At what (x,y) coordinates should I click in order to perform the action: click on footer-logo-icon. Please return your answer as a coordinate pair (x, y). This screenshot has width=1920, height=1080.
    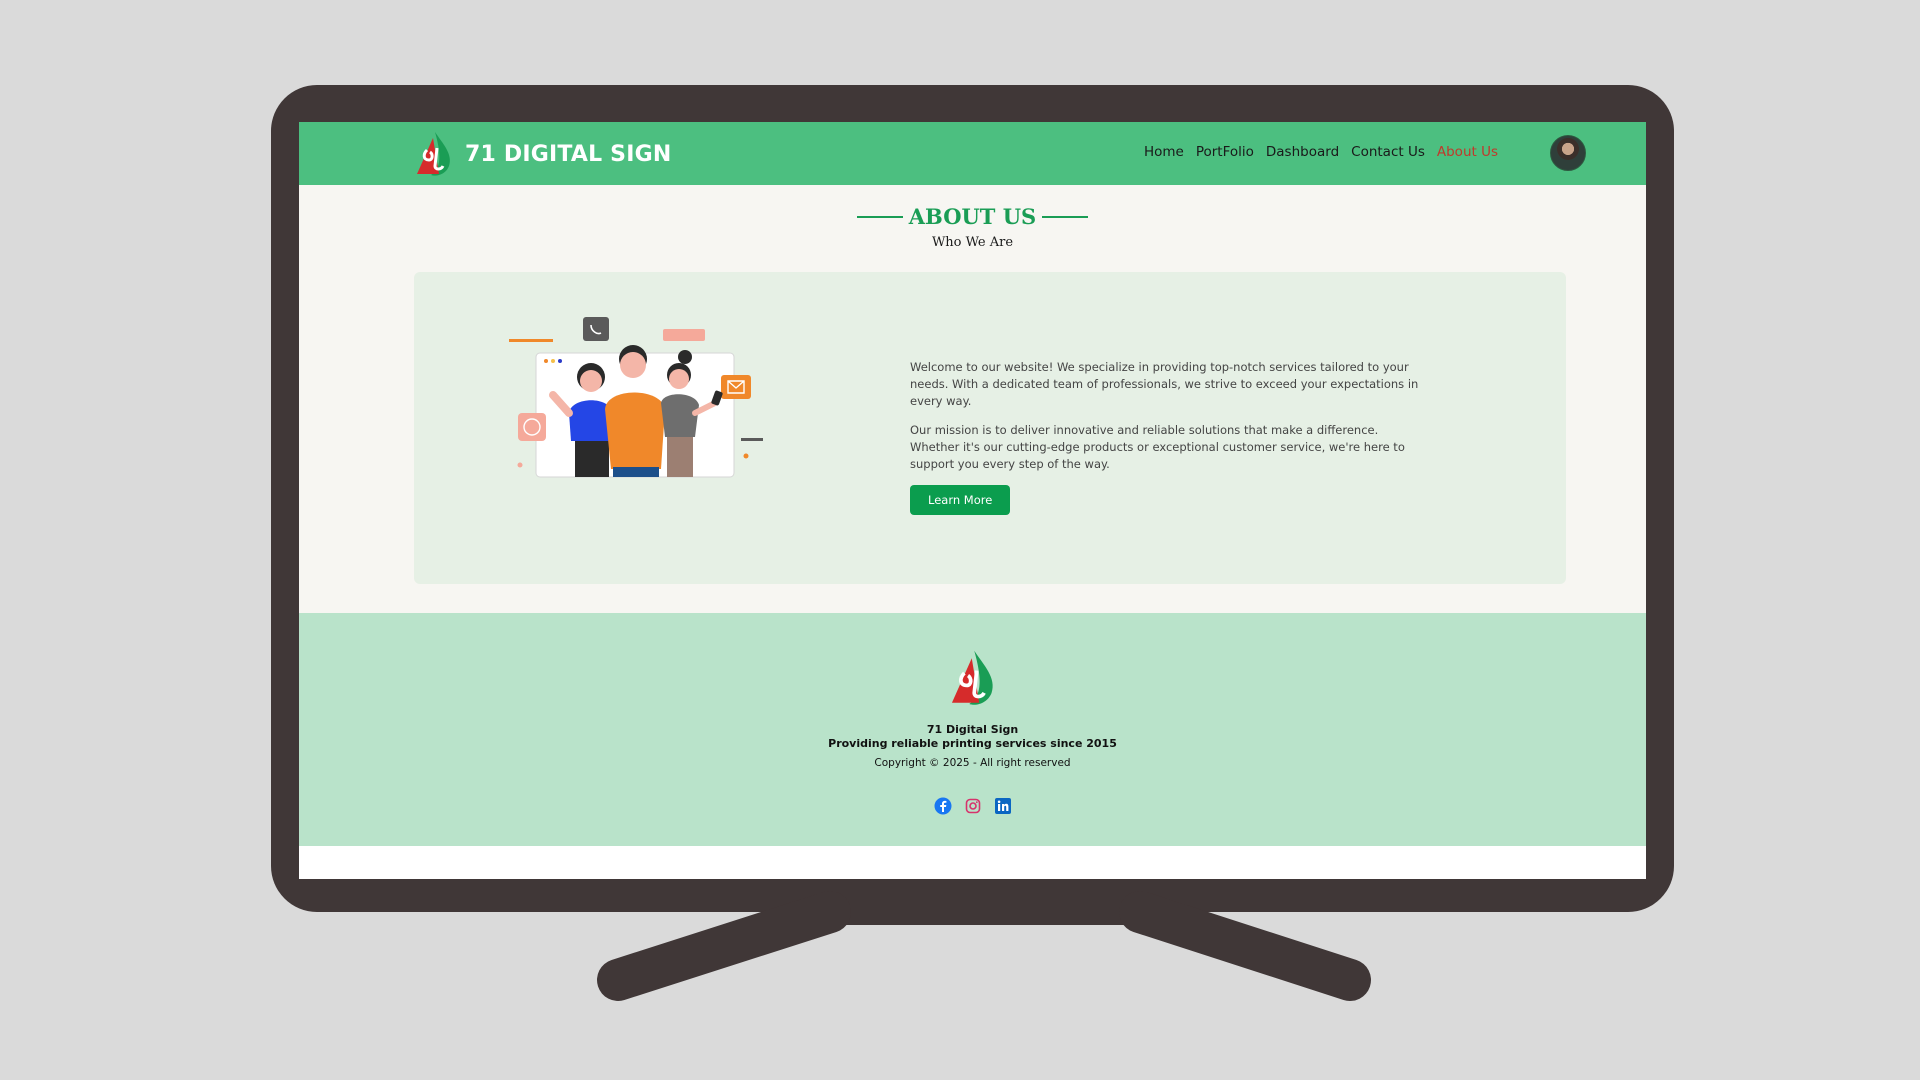
    Looking at the image, I should click on (972, 677).